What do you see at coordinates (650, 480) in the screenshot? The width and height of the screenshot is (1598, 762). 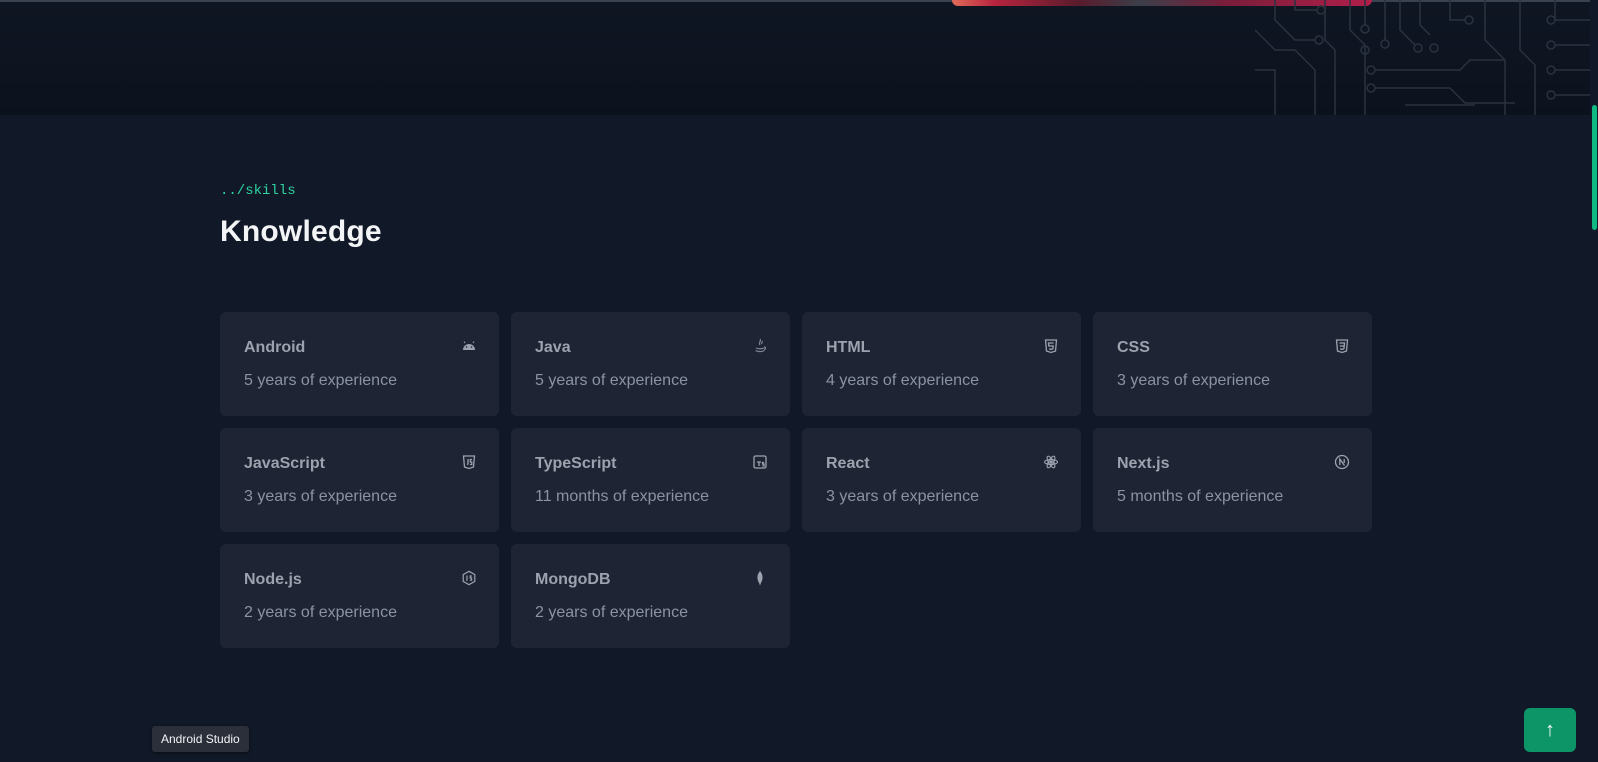 I see `skill-card-typescript: TypeScript 11 months of experience` at bounding box center [650, 480].